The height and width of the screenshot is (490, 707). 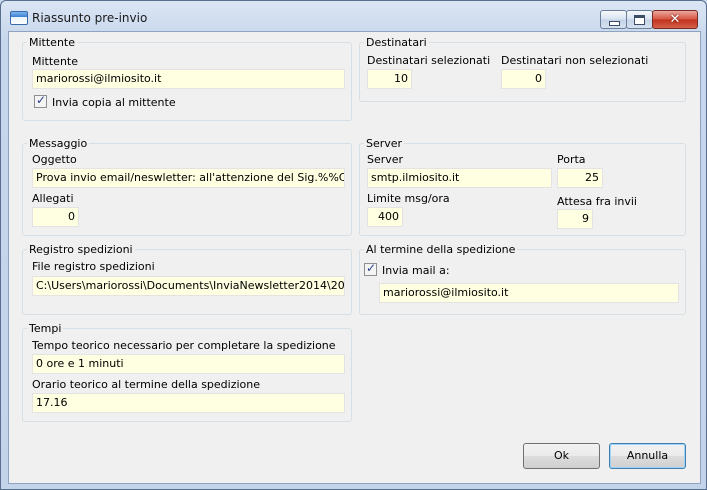 I want to click on termine-group: Al termine della spedizione, so click(x=522, y=279).